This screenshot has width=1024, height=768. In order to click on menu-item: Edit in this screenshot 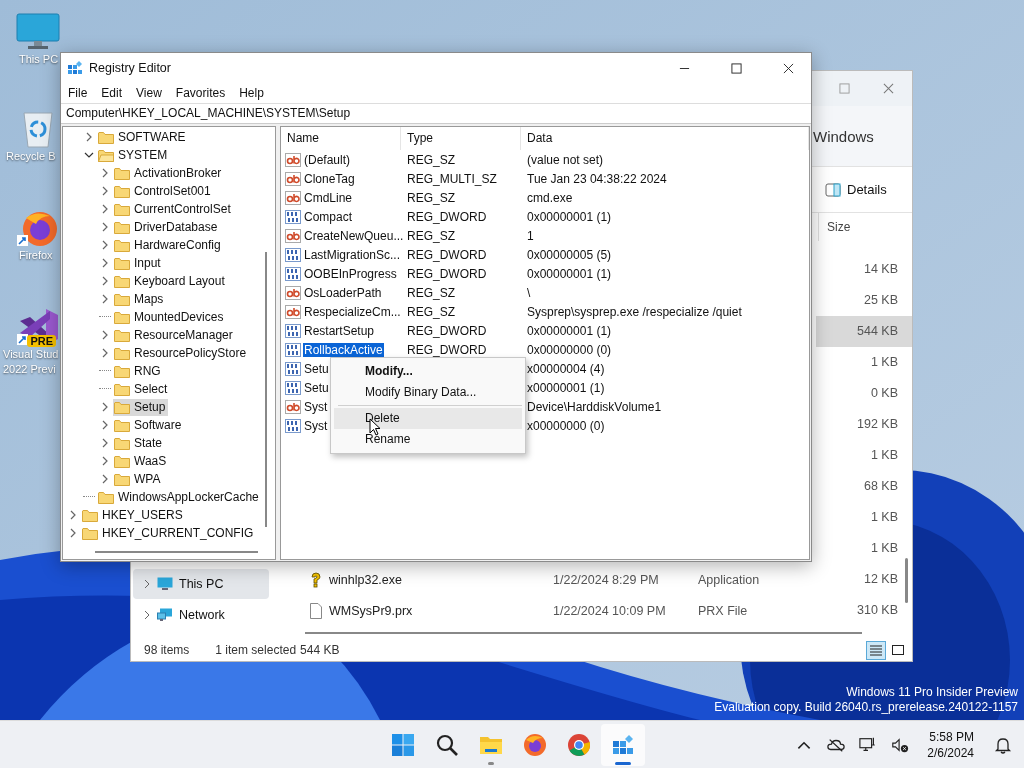, I will do `click(112, 93)`.